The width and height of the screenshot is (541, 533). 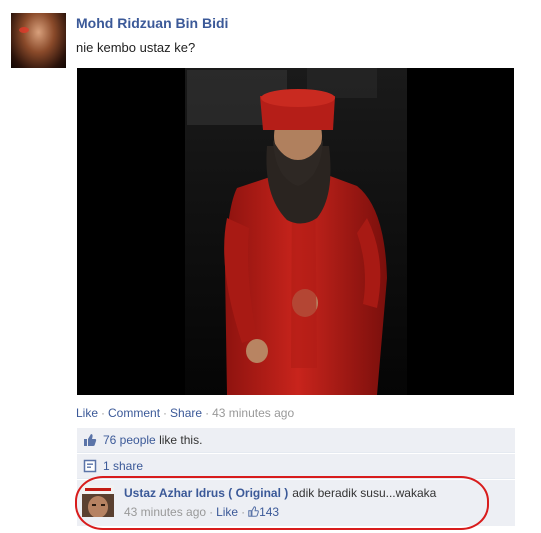 What do you see at coordinates (129, 440) in the screenshot?
I see `likers-link: 76 people` at bounding box center [129, 440].